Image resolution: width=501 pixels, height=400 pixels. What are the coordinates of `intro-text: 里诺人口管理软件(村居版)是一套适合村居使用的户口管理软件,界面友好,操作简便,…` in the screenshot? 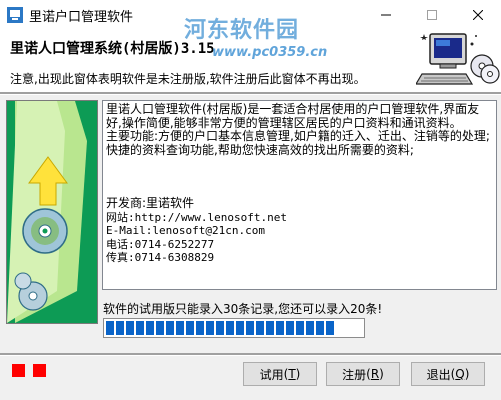 It's located at (293, 116).